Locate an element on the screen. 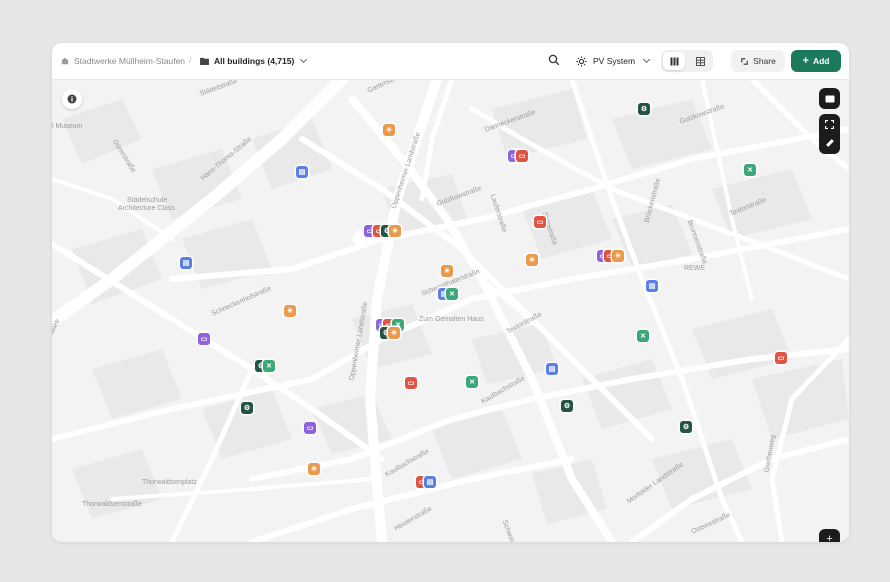 The image size is (890, 582). share-button: Share is located at coordinates (758, 61).